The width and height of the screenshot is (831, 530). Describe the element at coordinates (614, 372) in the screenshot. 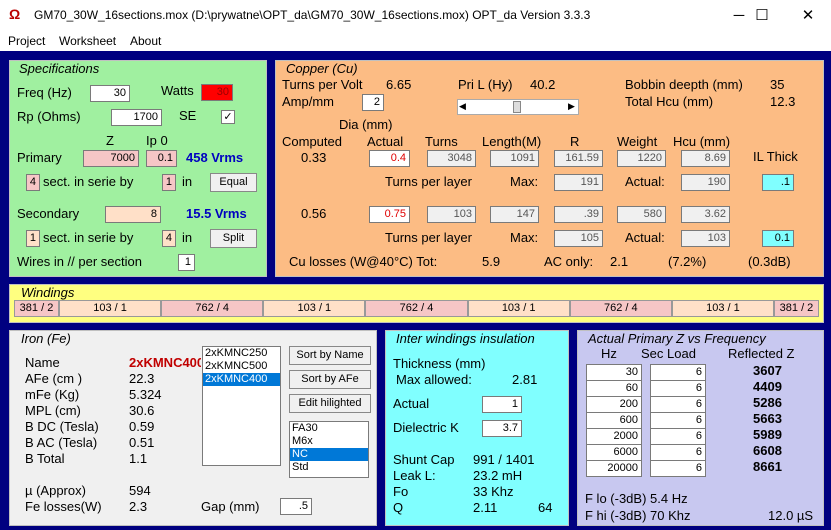

I see `freq-hz-input: 30` at that location.